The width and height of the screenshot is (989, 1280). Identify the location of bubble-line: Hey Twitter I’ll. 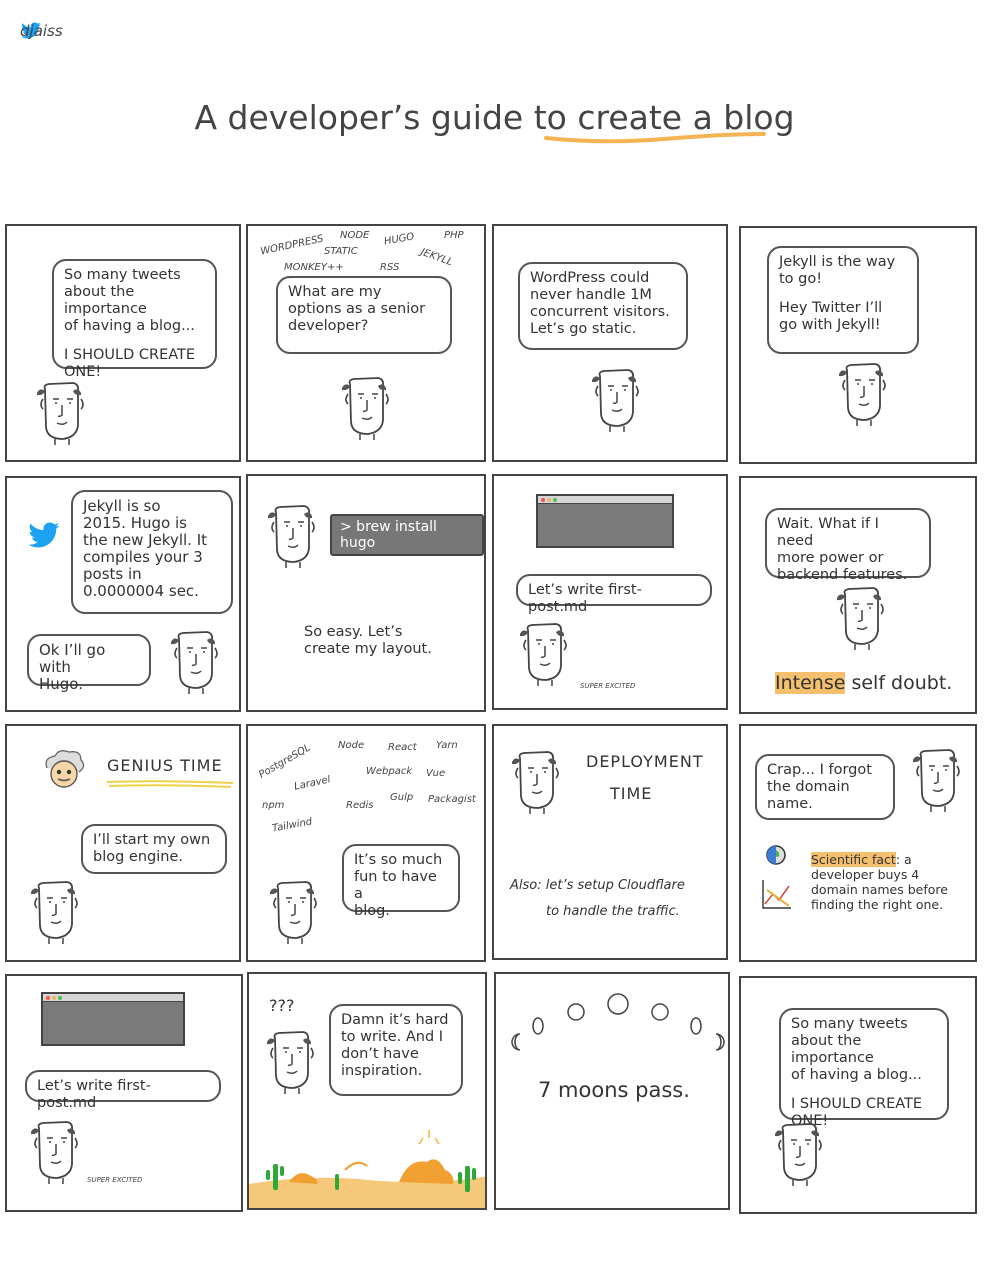
(831, 308).